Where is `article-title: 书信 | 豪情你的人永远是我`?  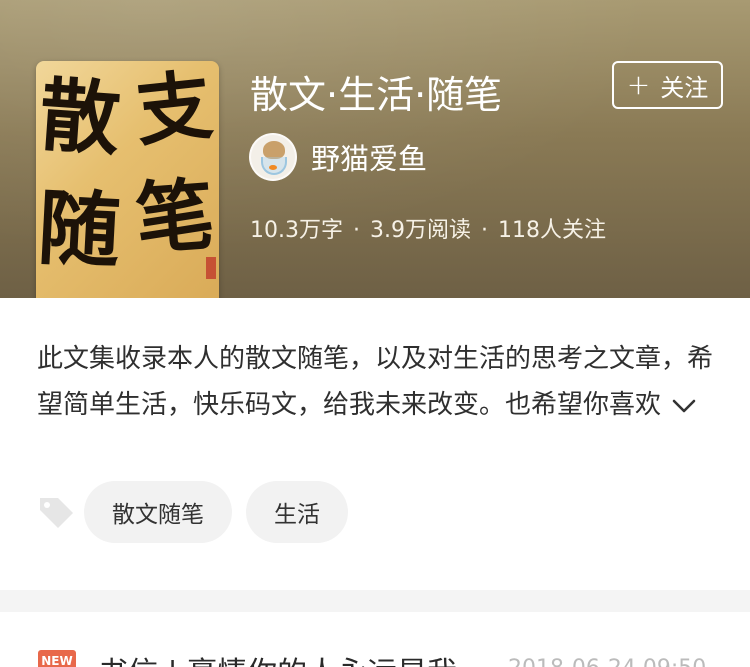 article-title: 书信 | 豪情你的人永远是我 is located at coordinates (277, 657).